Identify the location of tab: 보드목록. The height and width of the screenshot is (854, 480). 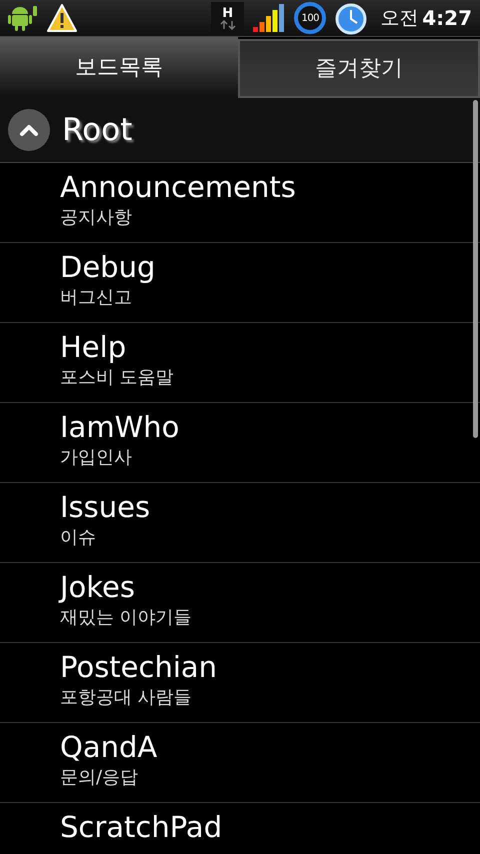
(119, 67).